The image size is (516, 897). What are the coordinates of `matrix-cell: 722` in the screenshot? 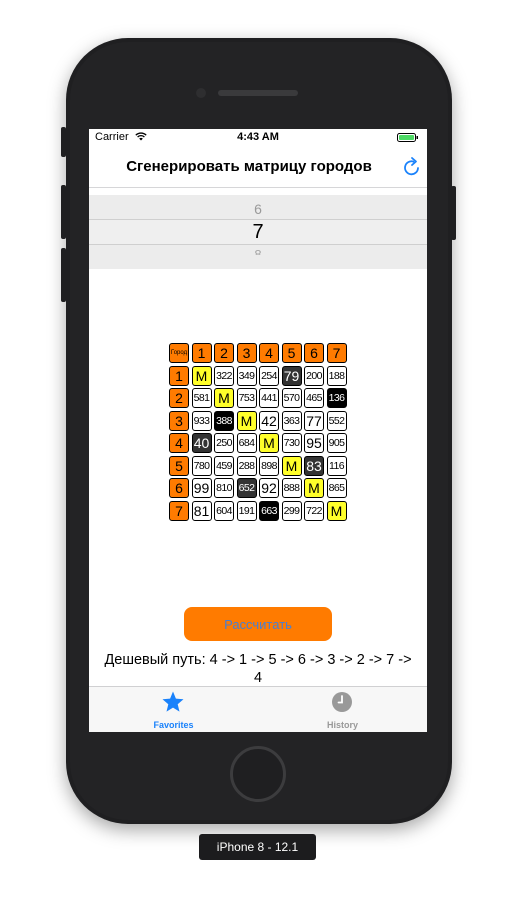 It's located at (314, 510).